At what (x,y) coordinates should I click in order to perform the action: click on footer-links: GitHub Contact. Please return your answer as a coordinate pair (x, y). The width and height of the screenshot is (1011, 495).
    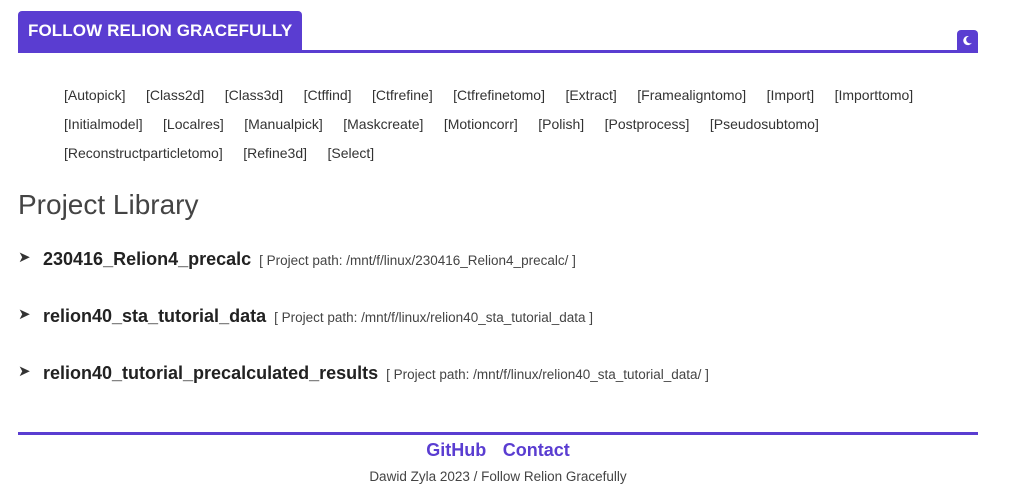
    Looking at the image, I should click on (498, 450).